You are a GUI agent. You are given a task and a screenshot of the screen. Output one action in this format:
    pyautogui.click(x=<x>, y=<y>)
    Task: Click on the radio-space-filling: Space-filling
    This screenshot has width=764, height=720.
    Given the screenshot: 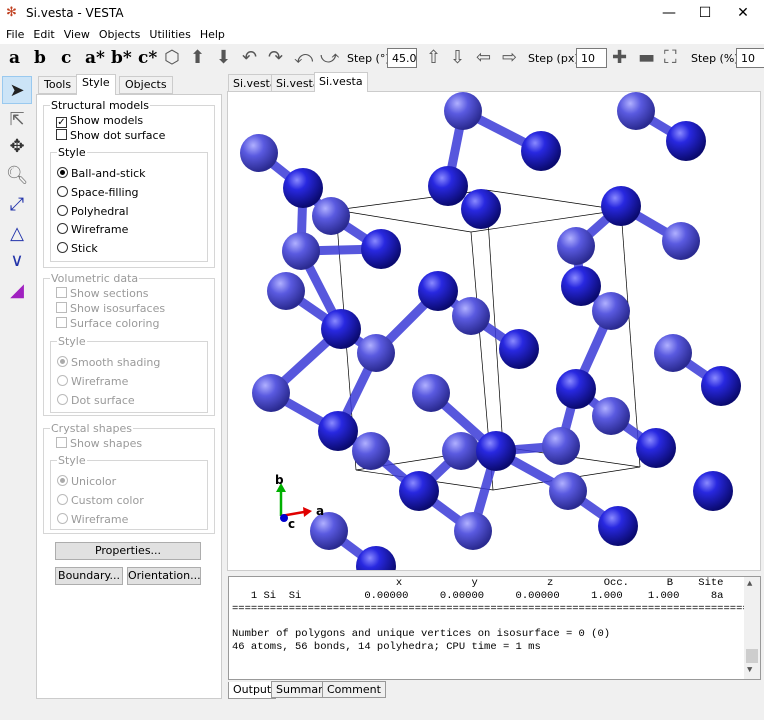 What is the action you would take?
    pyautogui.click(x=98, y=192)
    